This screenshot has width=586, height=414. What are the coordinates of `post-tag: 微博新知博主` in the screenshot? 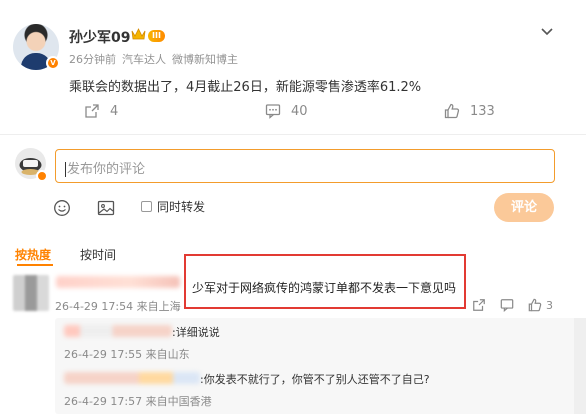 It's located at (205, 59).